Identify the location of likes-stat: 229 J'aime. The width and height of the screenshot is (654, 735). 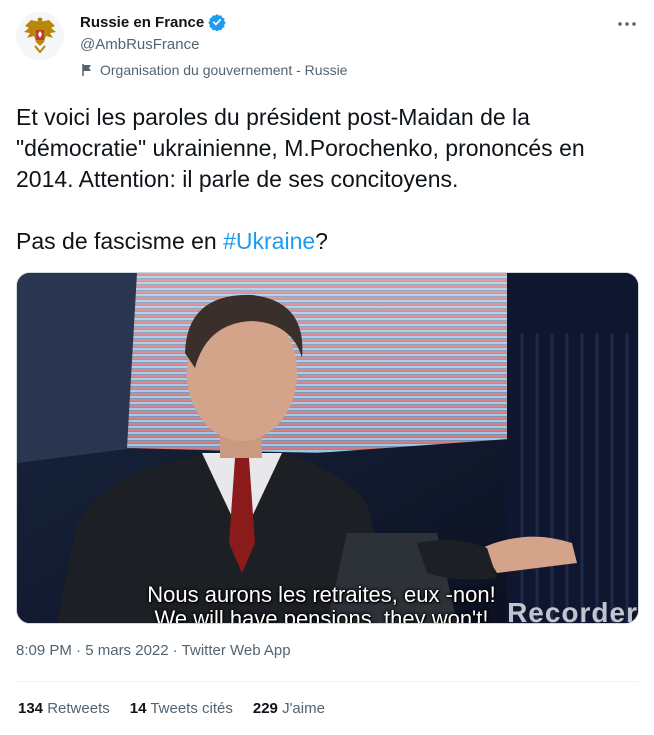
(289, 708).